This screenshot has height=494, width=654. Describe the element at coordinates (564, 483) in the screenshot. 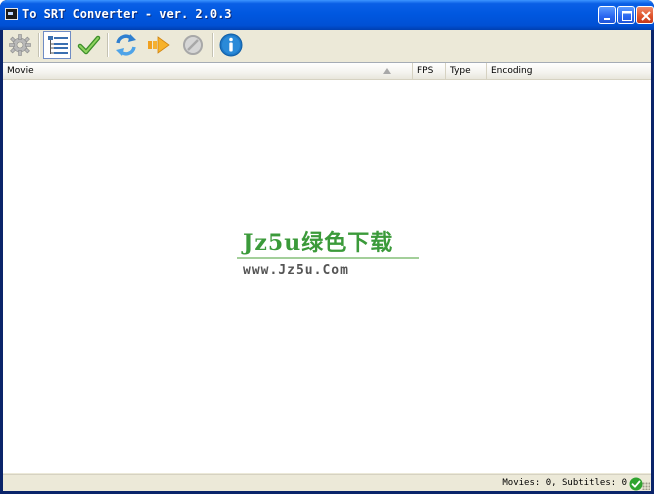

I see `status-counts: Movies: 0, Subtitles: 0` at that location.